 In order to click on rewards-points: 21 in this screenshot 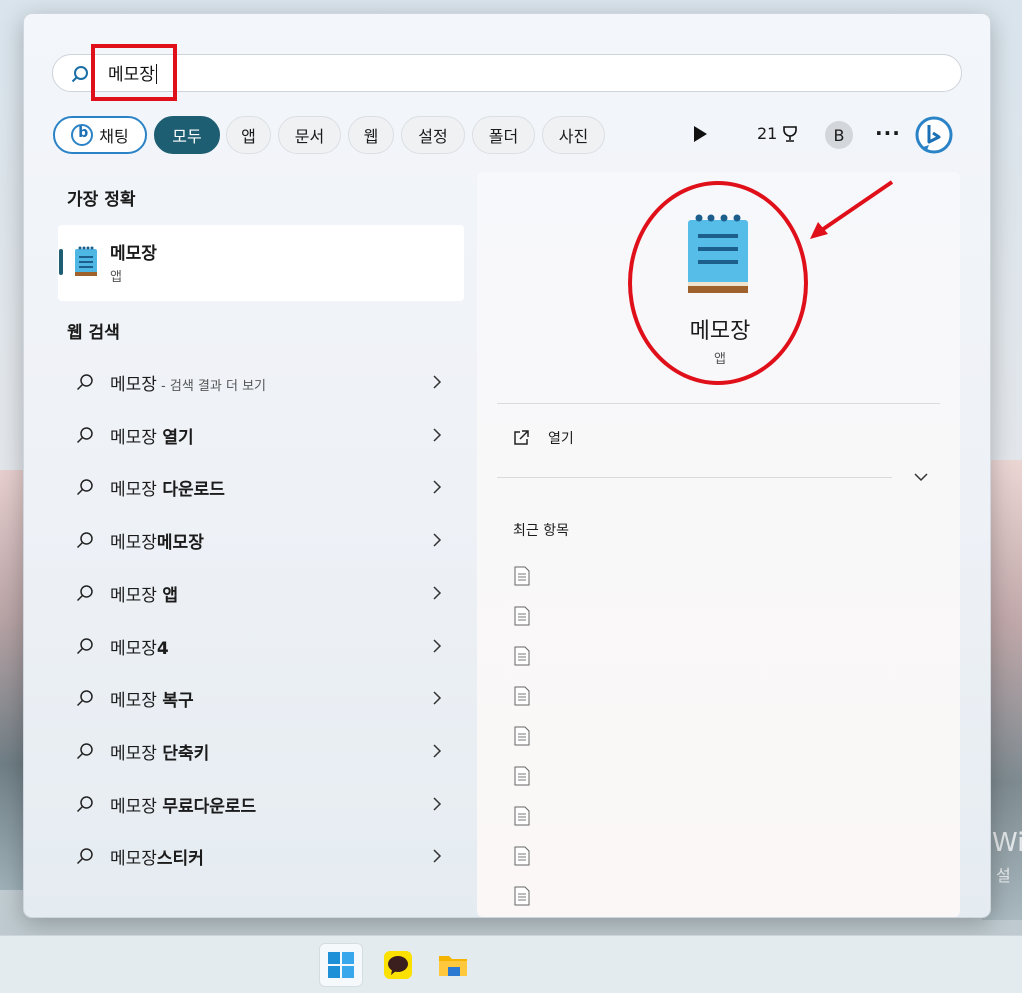, I will do `click(778, 133)`.